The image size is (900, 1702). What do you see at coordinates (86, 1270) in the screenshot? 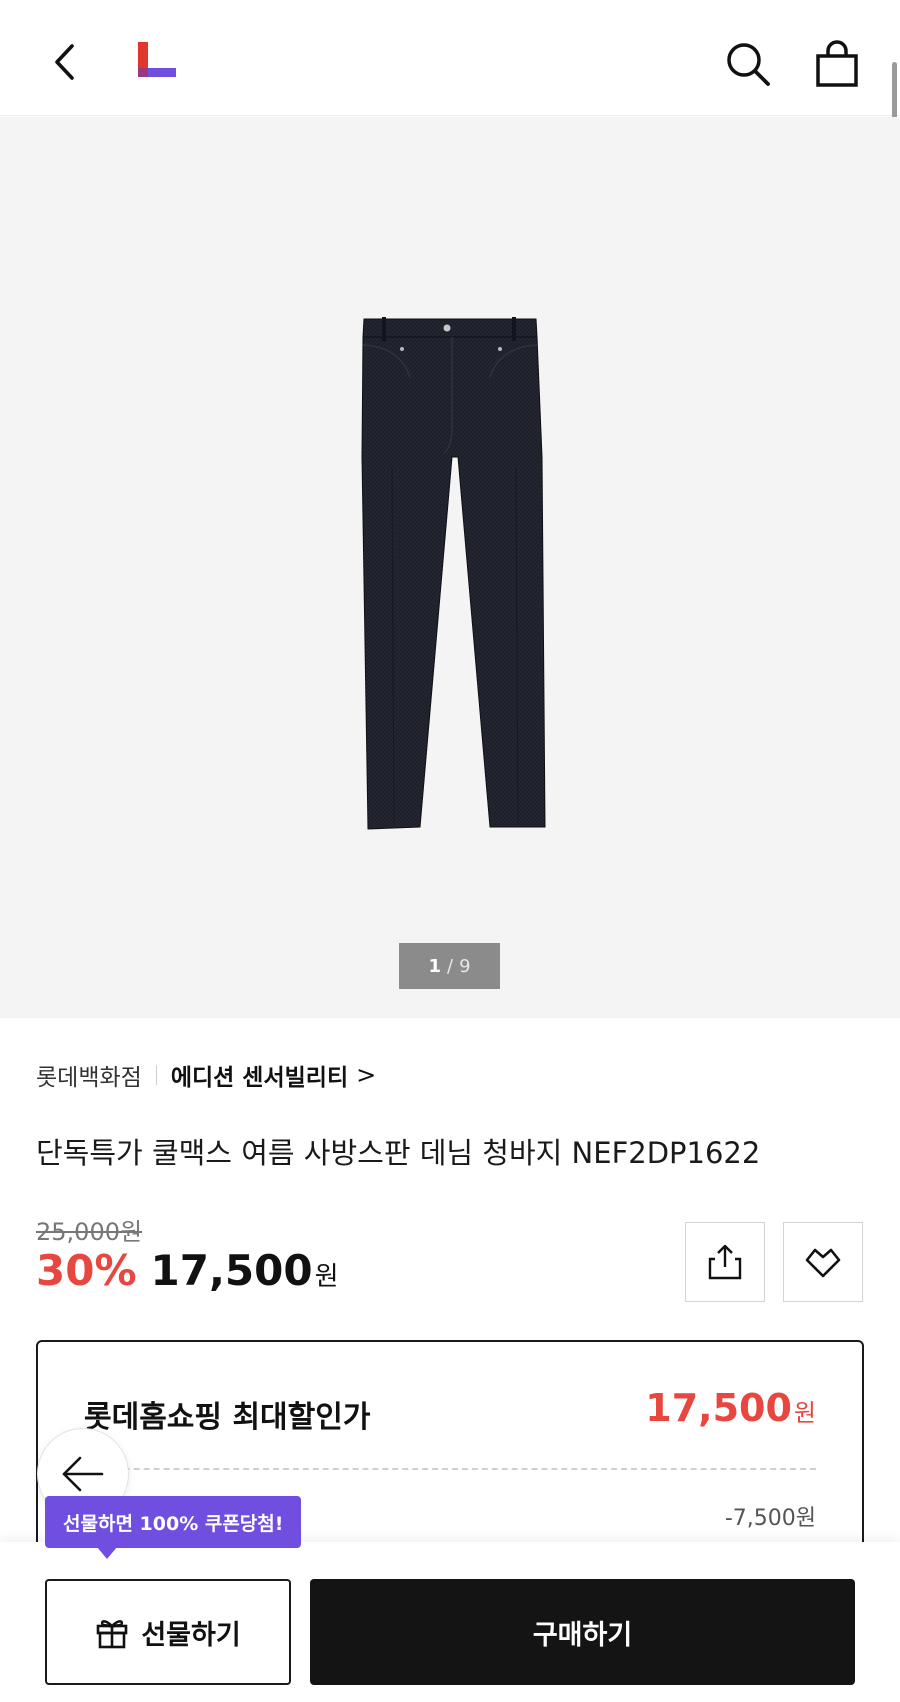
I see `discount-rate: 30%` at bounding box center [86, 1270].